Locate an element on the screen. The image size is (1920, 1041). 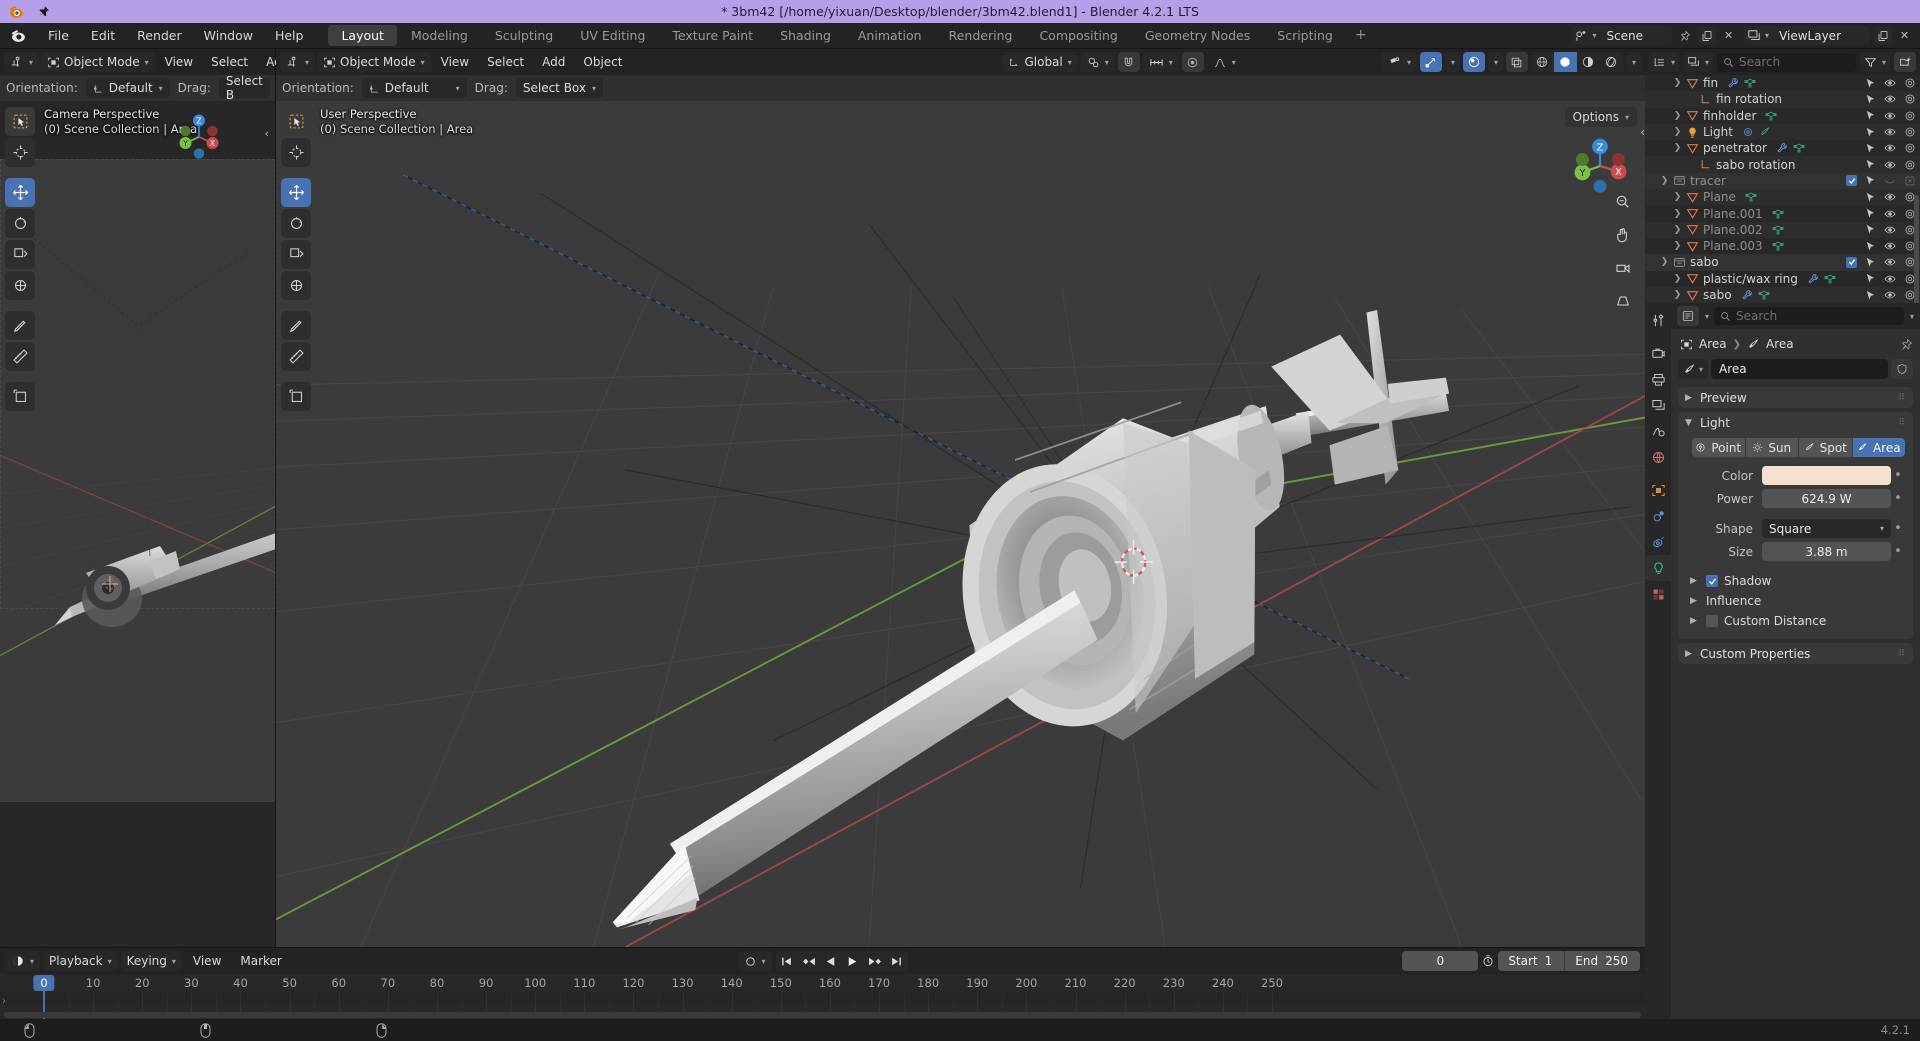
current-frame-field: 0 is located at coordinates (1440, 961).